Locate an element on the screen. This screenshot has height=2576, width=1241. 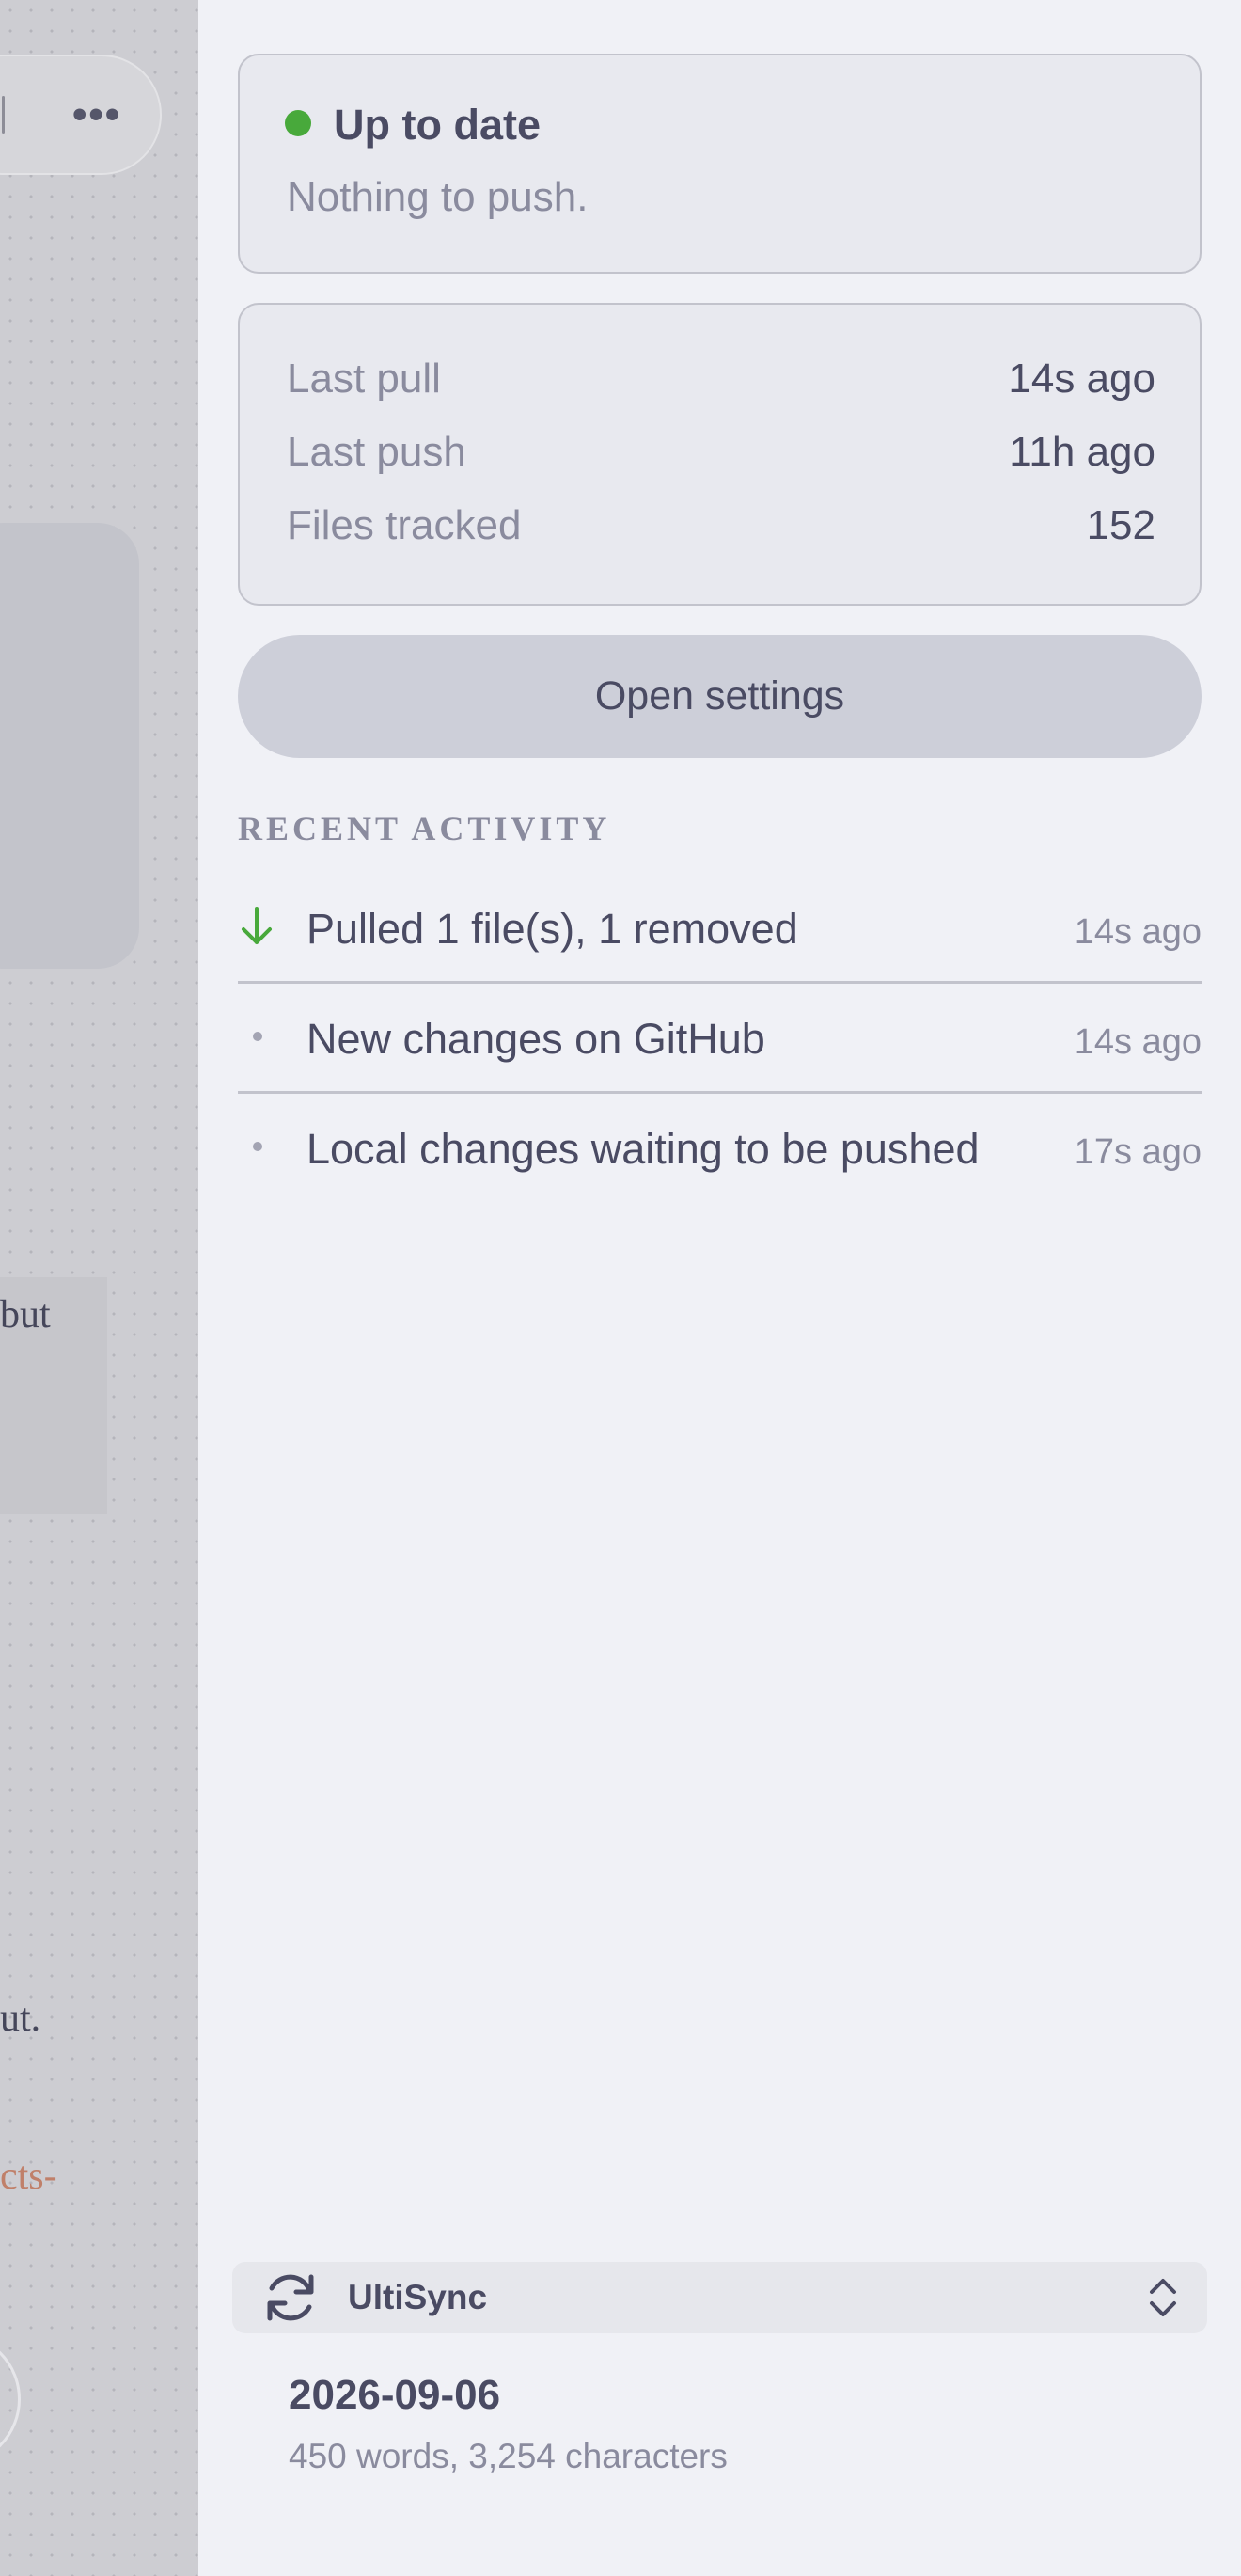
stat-row-last-push: Last push 11h ago is located at coordinates (721, 457).